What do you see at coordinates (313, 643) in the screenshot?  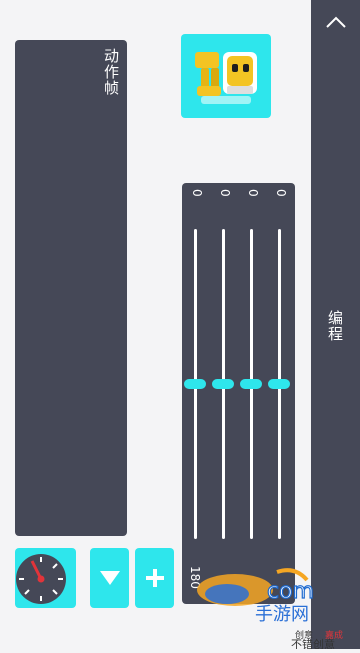 I see `watermark-text-4: 不错创意` at bounding box center [313, 643].